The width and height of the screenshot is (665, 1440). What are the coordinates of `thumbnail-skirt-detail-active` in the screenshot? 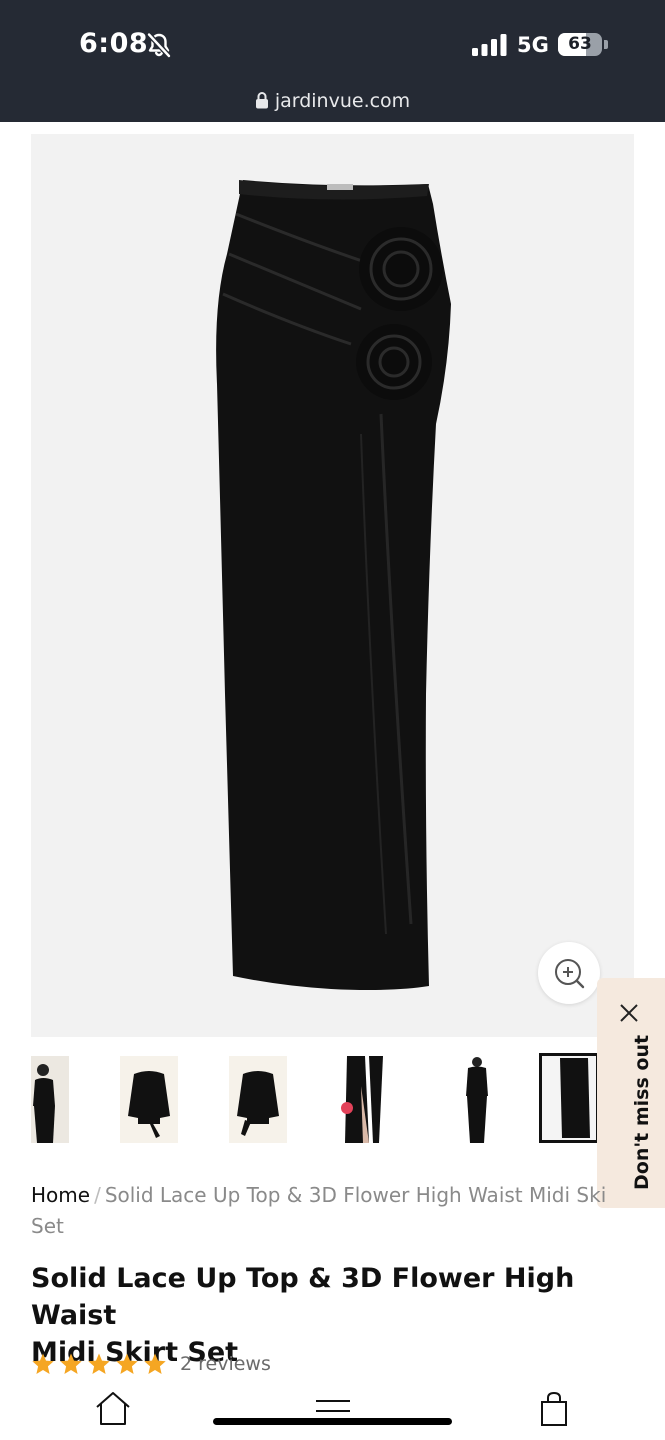 It's located at (569, 1098).